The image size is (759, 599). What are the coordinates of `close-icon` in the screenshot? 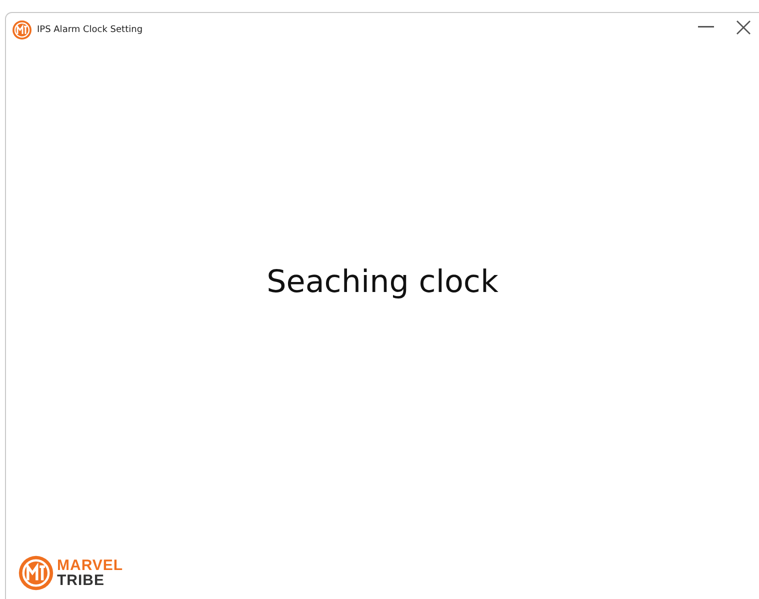 It's located at (743, 27).